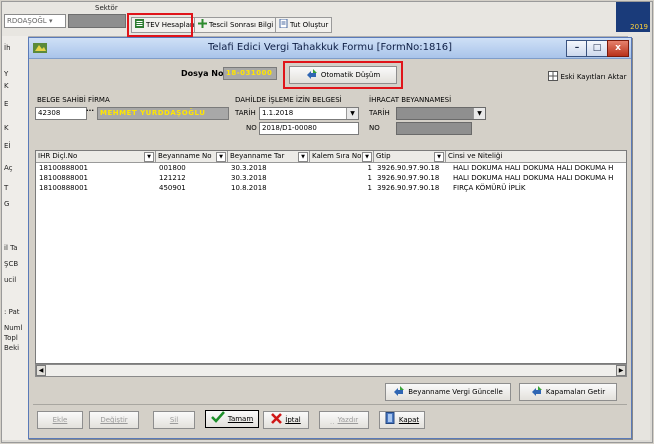  Describe the element at coordinates (12, 348) in the screenshot. I see `bg-label: Beki` at that location.